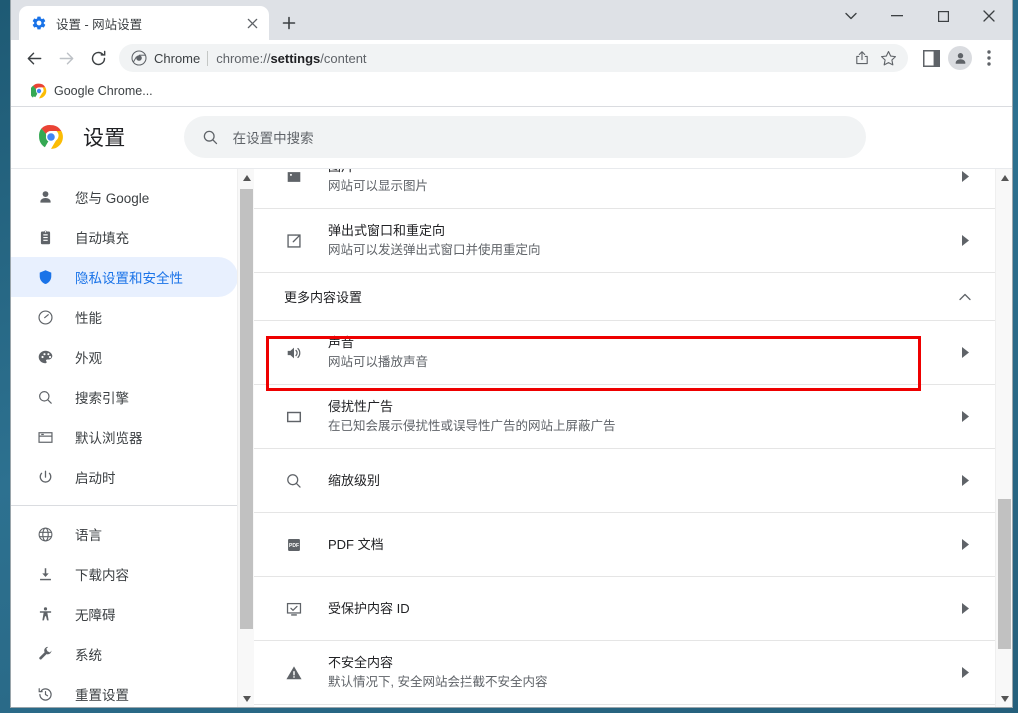  I want to click on sidebar-scrollbar, so click(245, 438).